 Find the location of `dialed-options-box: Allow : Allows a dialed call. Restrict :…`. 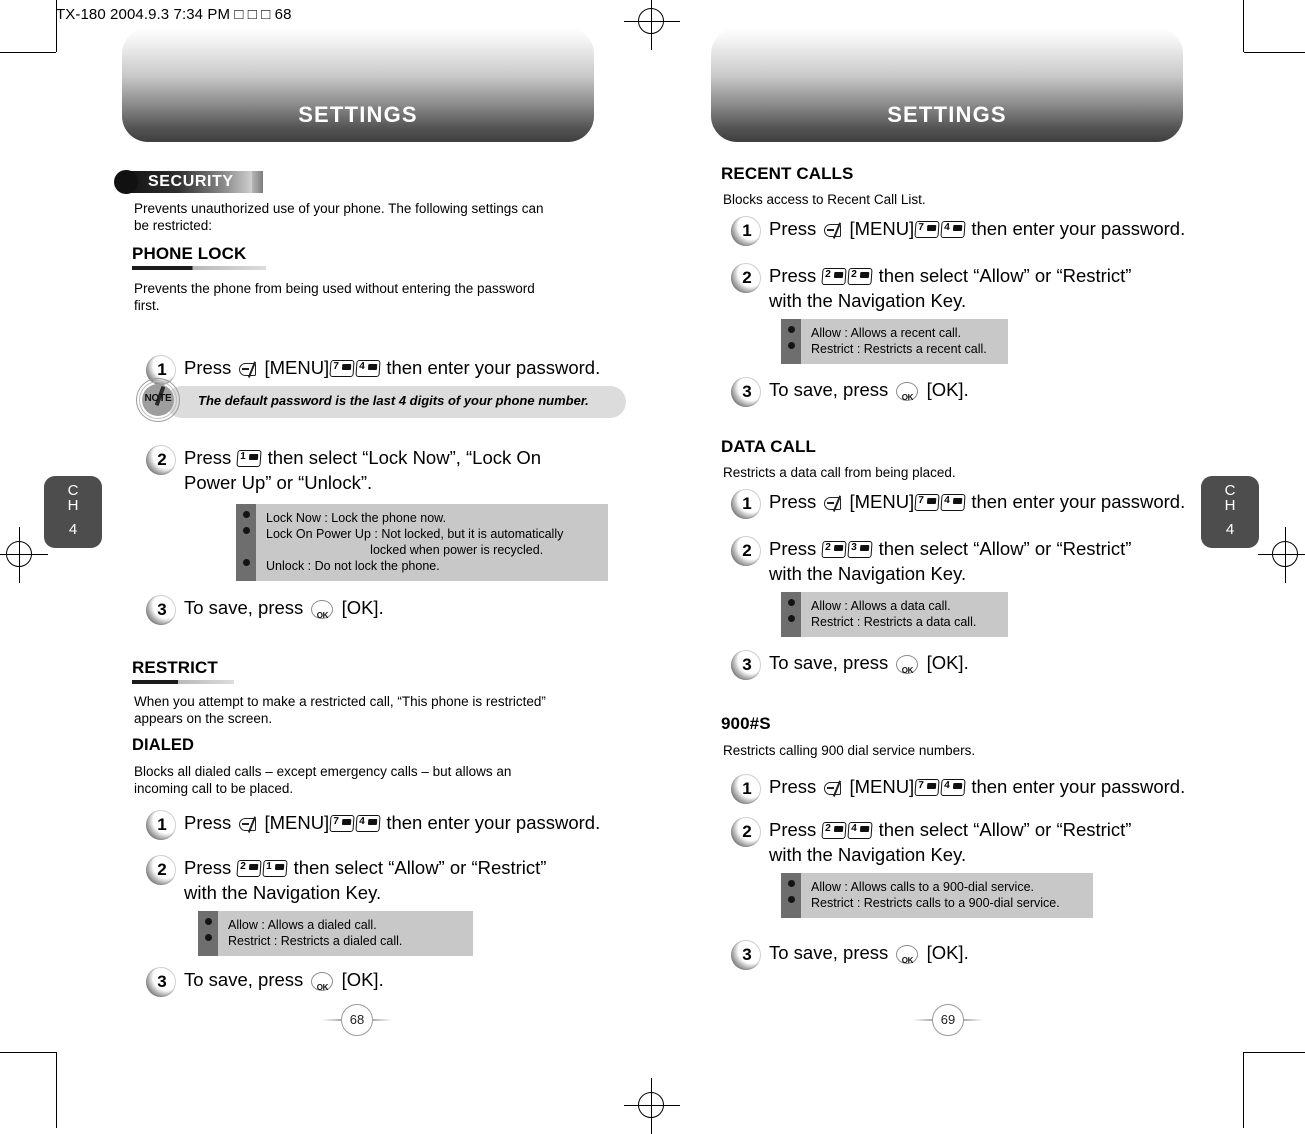

dialed-options-box: Allow : Allows a dialed call. Restrict :… is located at coordinates (335, 933).